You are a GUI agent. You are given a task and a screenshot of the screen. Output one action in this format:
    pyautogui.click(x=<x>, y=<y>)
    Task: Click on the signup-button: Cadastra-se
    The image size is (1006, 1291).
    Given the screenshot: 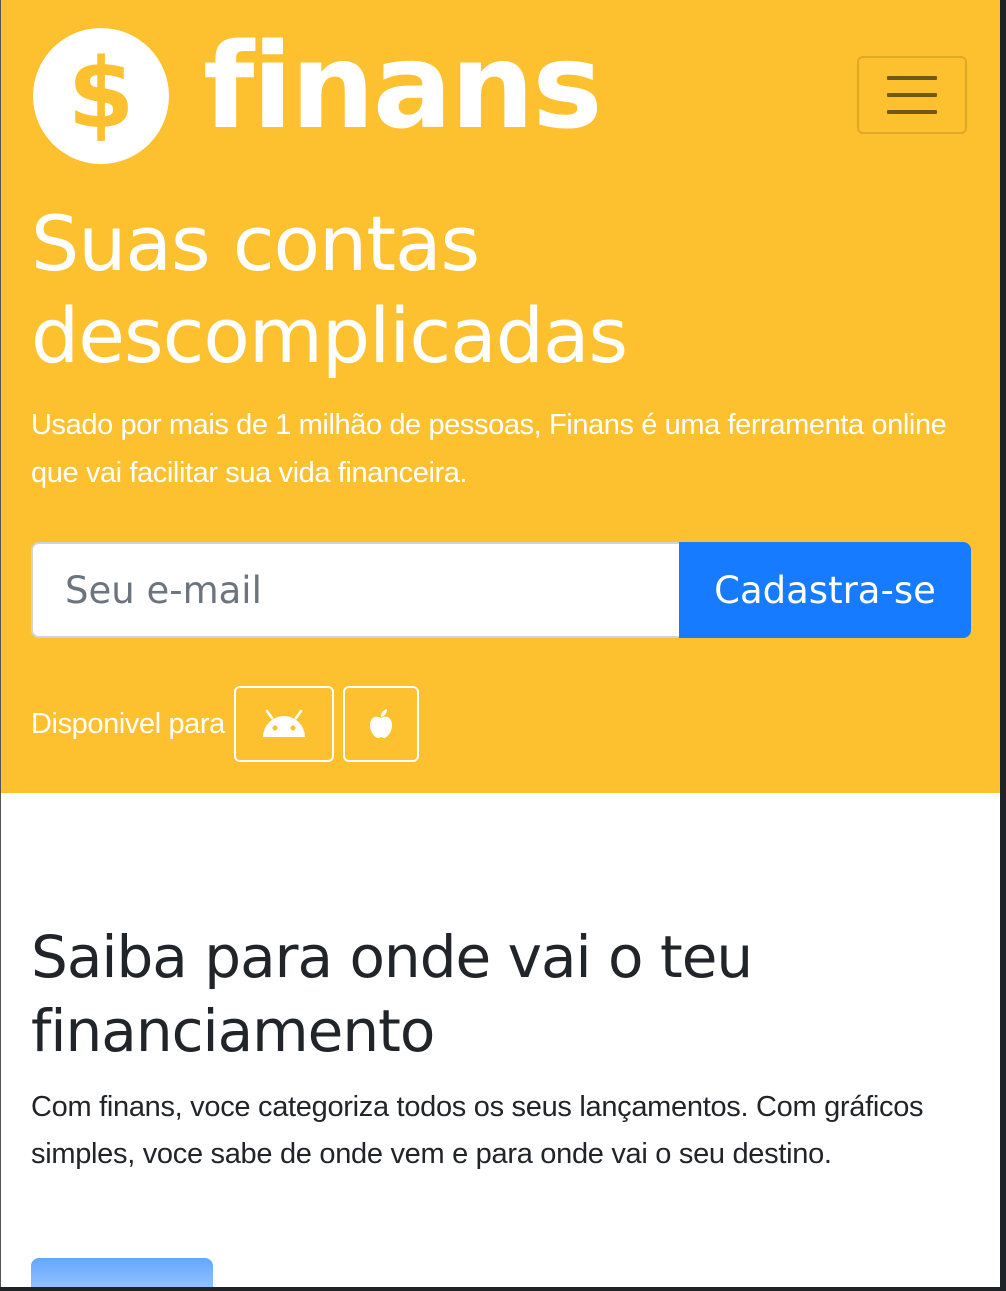 What is the action you would take?
    pyautogui.click(x=825, y=590)
    